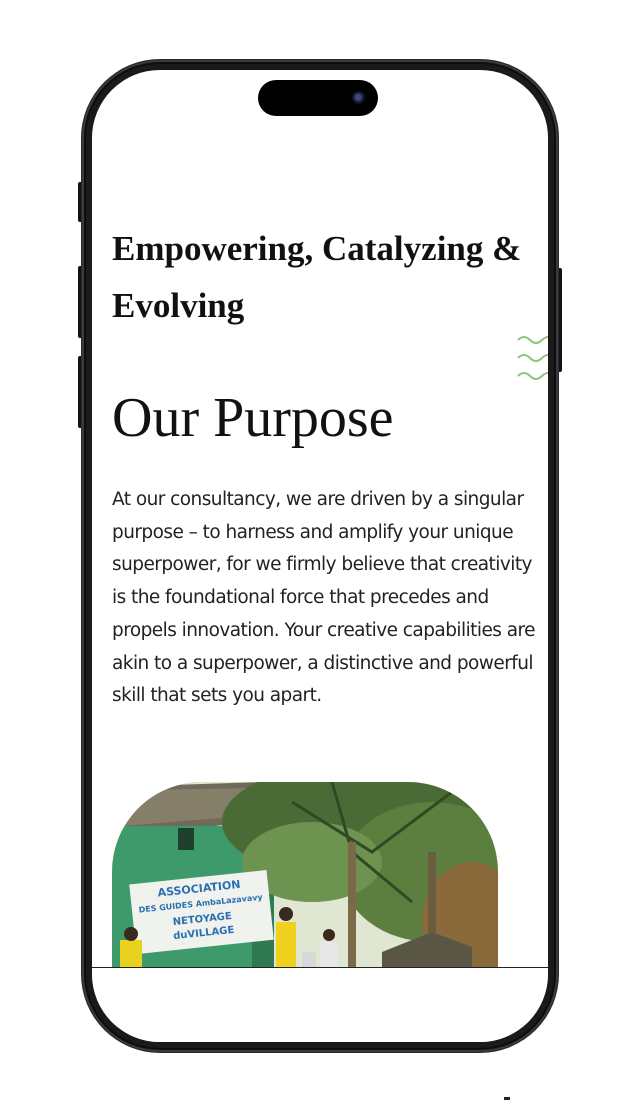  Describe the element at coordinates (507, 1098) in the screenshot. I see `divider-mark` at that location.